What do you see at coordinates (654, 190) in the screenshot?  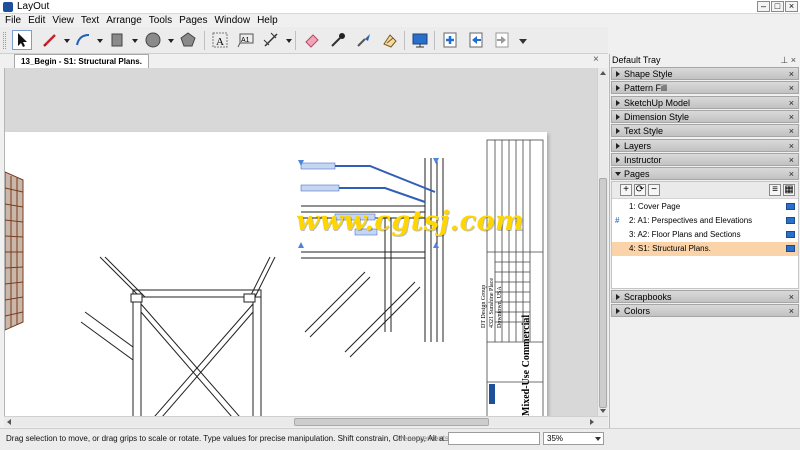 I see `delete-page-icon: −` at bounding box center [654, 190].